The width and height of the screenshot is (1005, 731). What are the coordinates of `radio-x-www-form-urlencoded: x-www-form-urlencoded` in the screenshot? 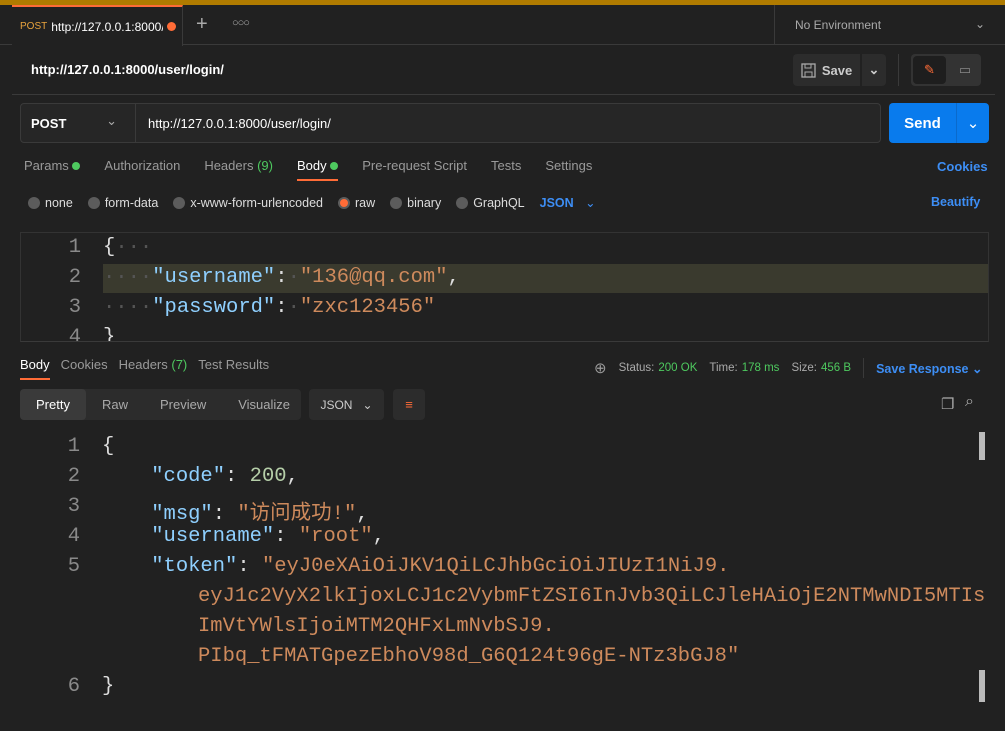 It's located at (248, 203).